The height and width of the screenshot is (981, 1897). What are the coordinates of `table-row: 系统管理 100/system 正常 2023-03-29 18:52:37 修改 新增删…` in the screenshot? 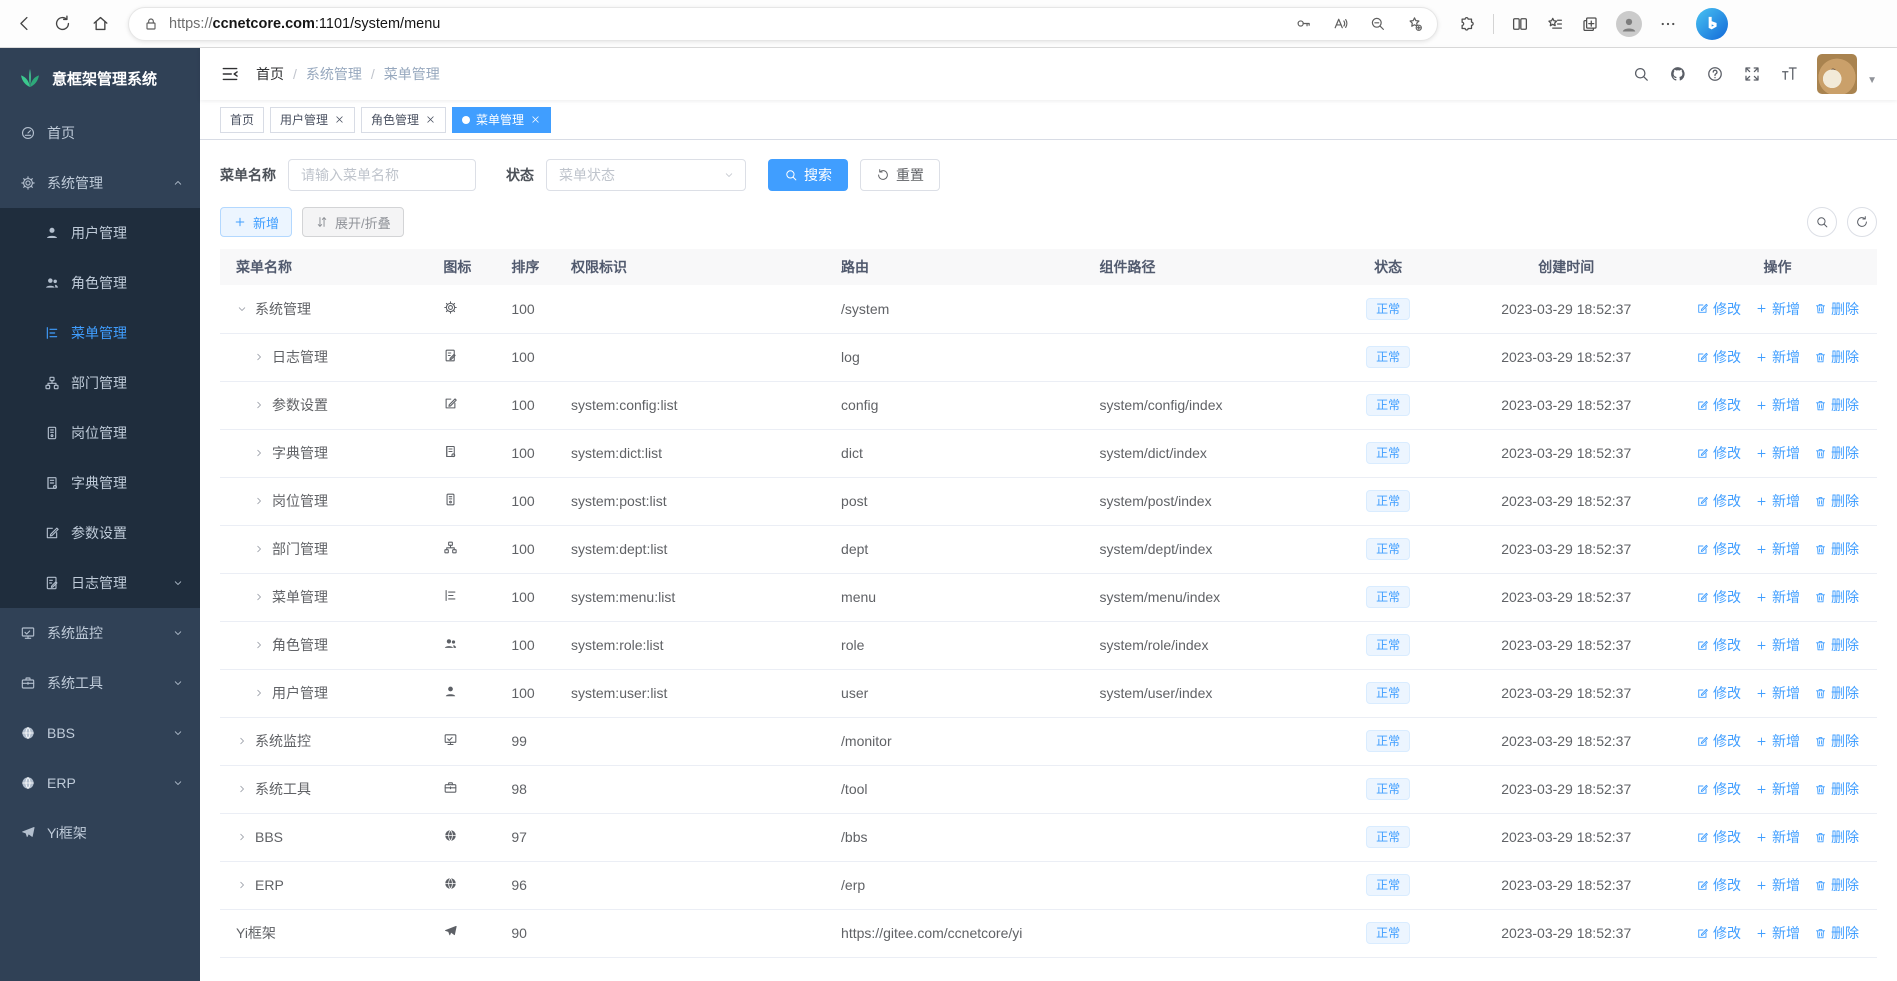 It's located at (1048, 309).